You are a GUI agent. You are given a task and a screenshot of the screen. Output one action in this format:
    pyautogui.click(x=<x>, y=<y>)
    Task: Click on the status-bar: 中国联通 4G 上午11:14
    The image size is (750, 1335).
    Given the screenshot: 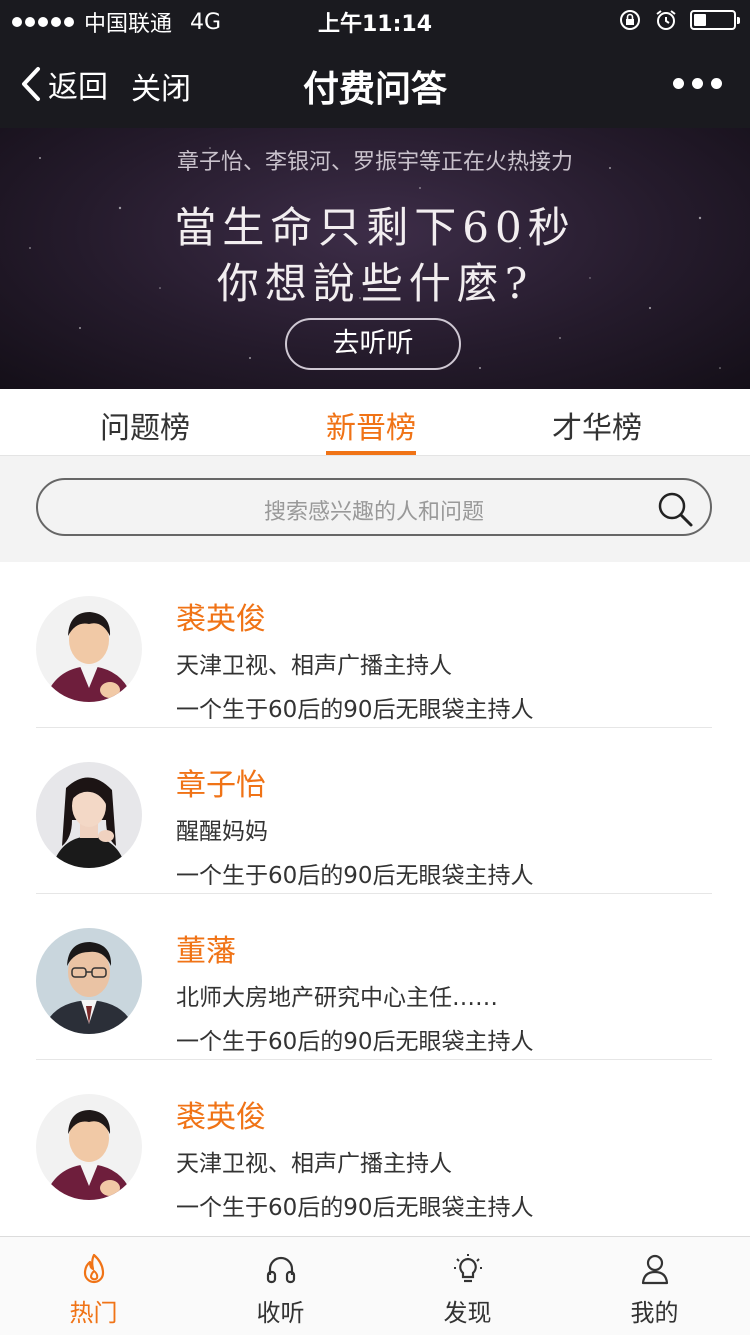 What is the action you would take?
    pyautogui.click(x=375, y=20)
    